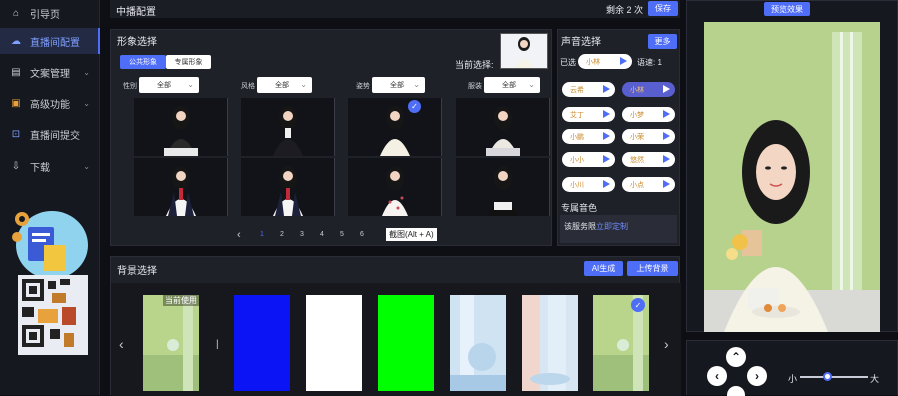 The width and height of the screenshot is (898, 396). What do you see at coordinates (637, 185) in the screenshot?
I see `voice-option-label: 小点` at bounding box center [637, 185].